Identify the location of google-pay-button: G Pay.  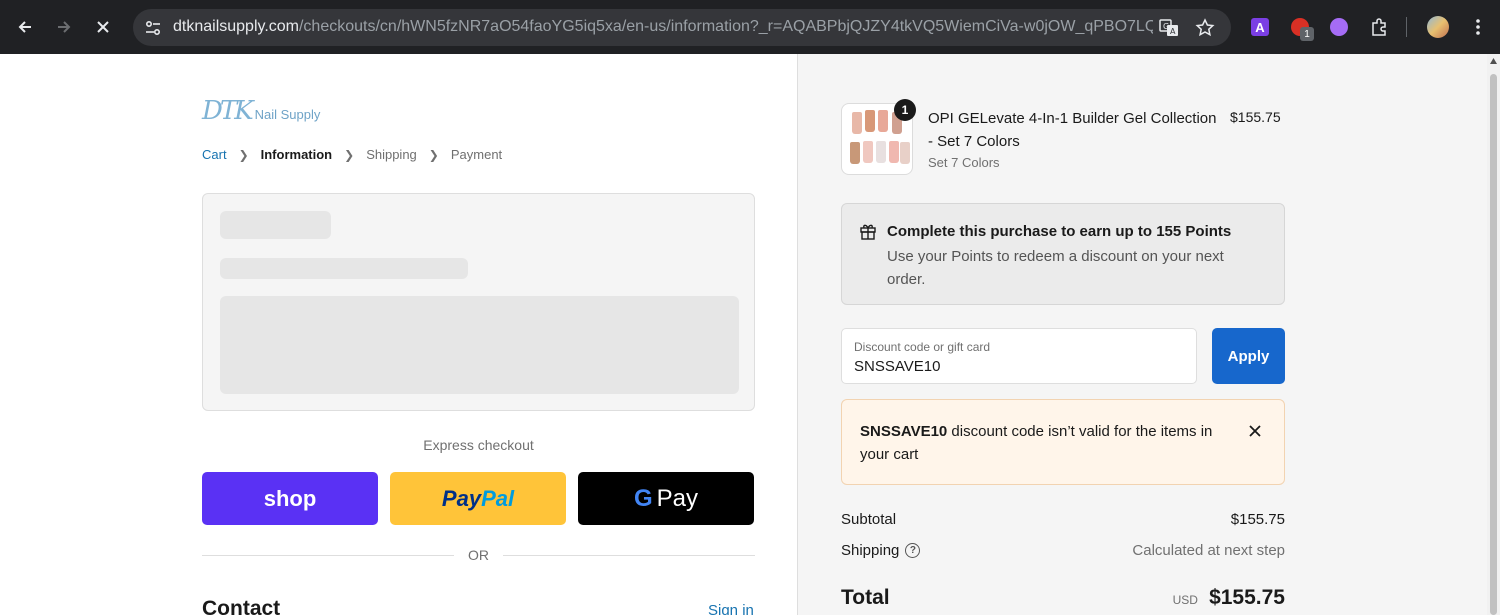
(666, 498).